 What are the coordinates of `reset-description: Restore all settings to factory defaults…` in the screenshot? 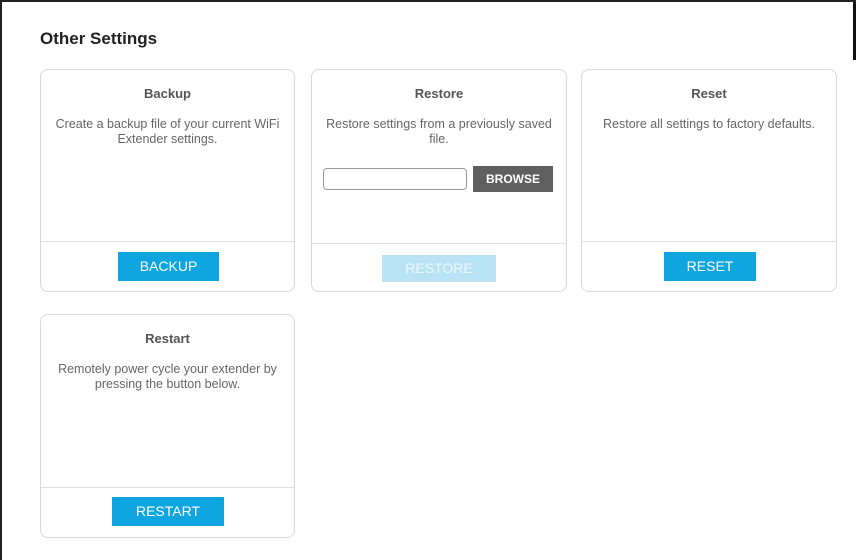 It's located at (709, 124).